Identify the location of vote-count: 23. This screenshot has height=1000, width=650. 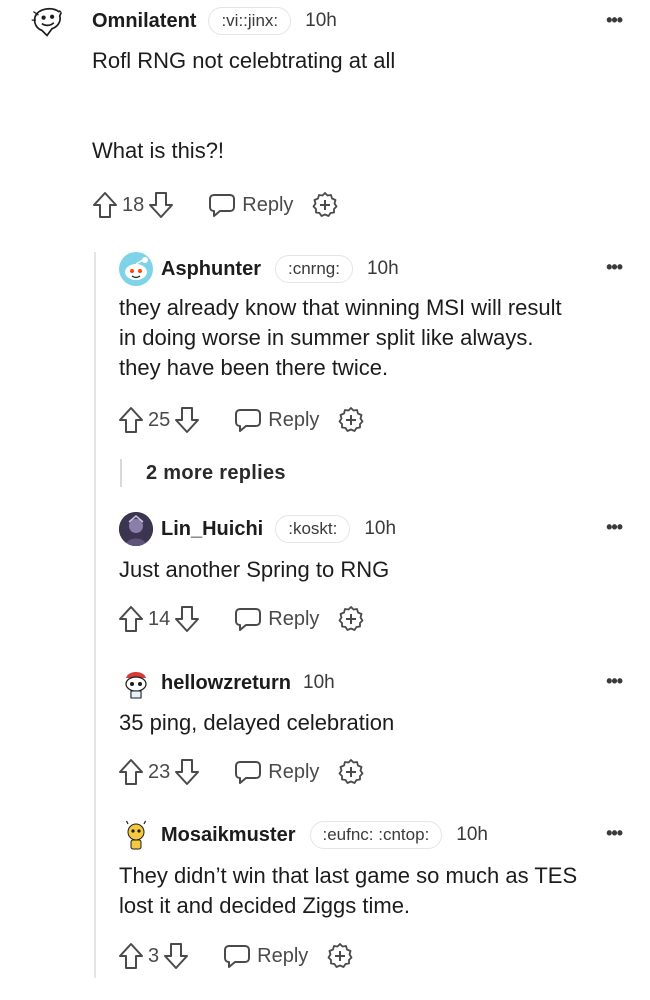
(159, 771).